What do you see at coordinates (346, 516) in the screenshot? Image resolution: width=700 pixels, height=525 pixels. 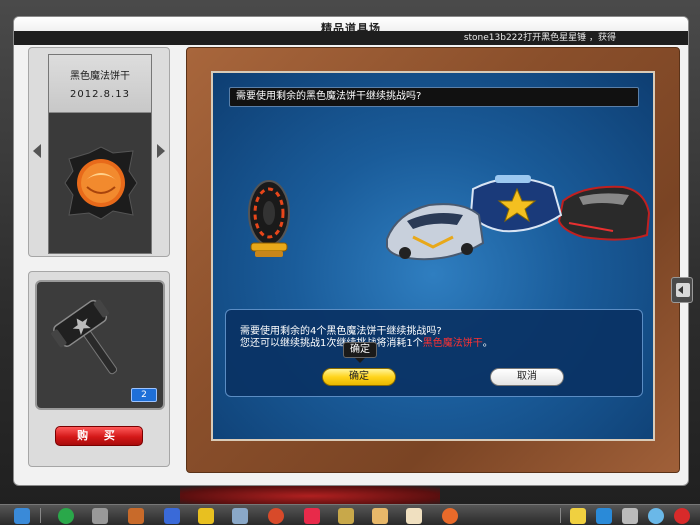 I see `sword-icon` at bounding box center [346, 516].